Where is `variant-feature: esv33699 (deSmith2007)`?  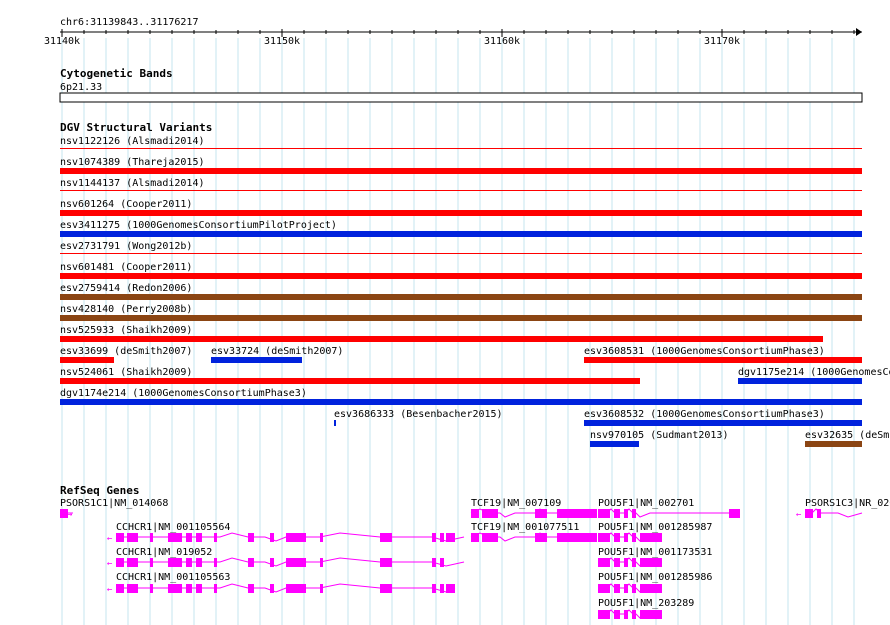
variant-feature: esv33699 (deSmith2007) is located at coordinates (126, 354).